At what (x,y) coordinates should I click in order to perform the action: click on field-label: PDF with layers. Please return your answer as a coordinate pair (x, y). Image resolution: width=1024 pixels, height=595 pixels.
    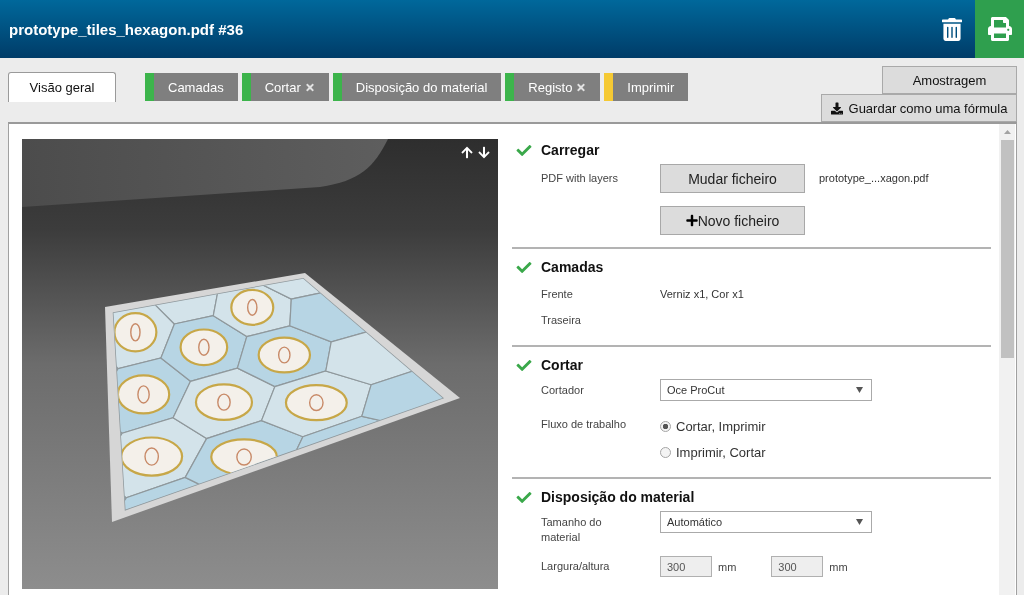
    Looking at the image, I should click on (580, 178).